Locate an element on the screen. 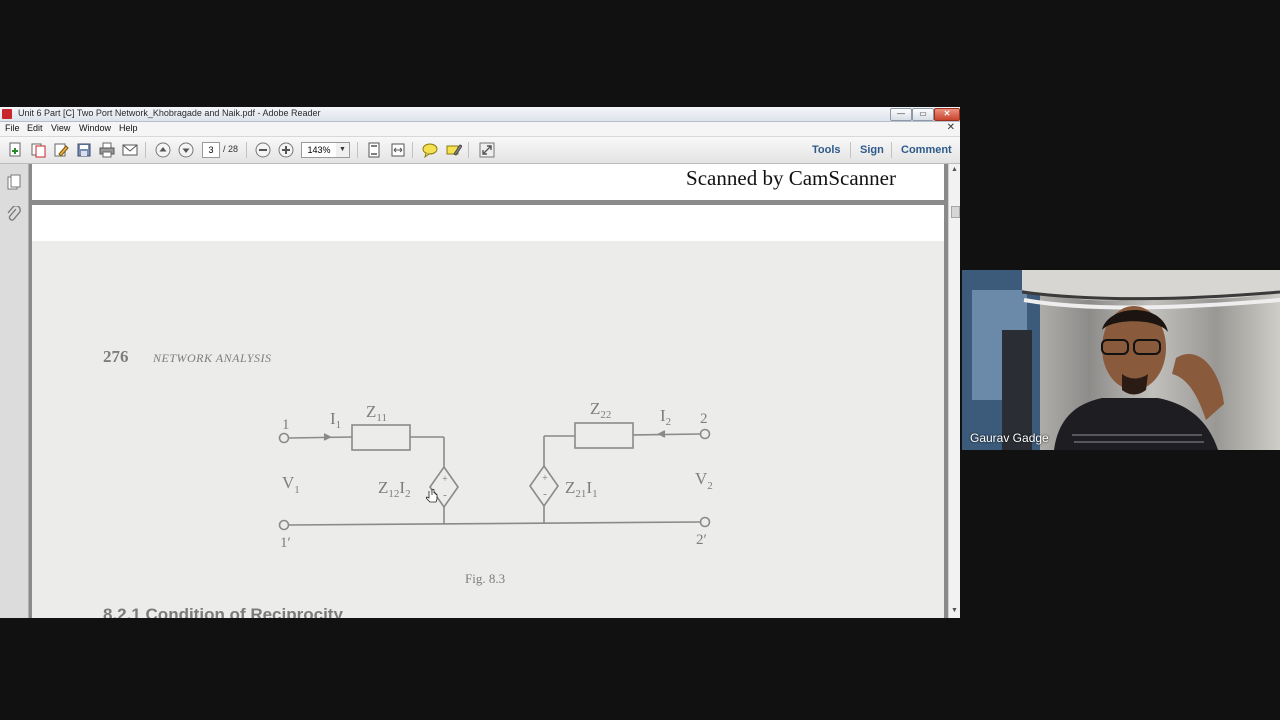 This screenshot has width=1280, height=720. comment-pane-button: Comment is located at coordinates (926, 150).